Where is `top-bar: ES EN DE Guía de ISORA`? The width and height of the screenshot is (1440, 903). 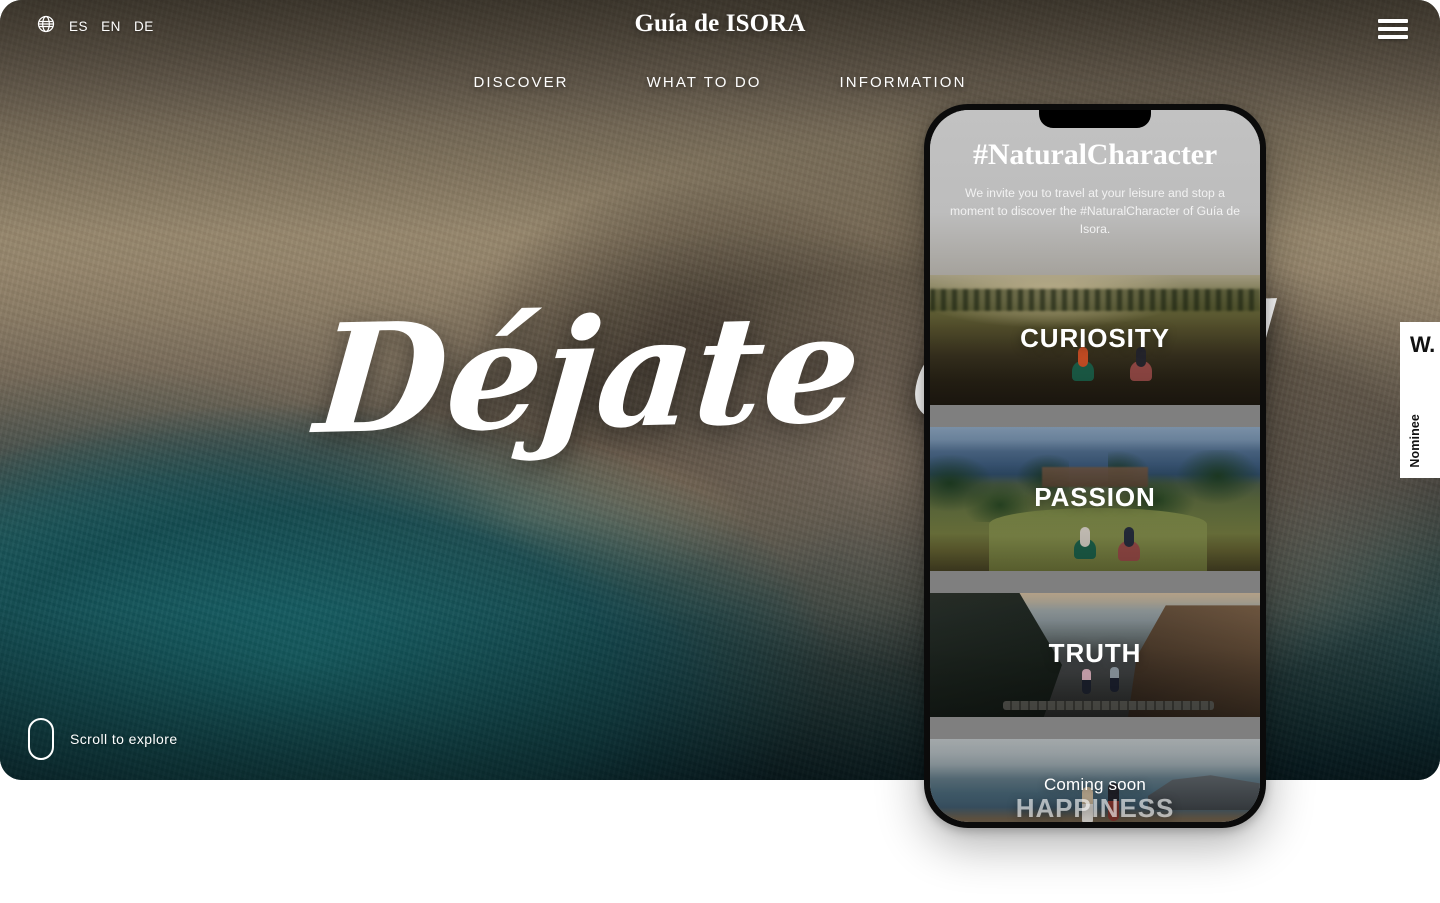
top-bar: ES EN DE Guía de ISORA is located at coordinates (720, 26).